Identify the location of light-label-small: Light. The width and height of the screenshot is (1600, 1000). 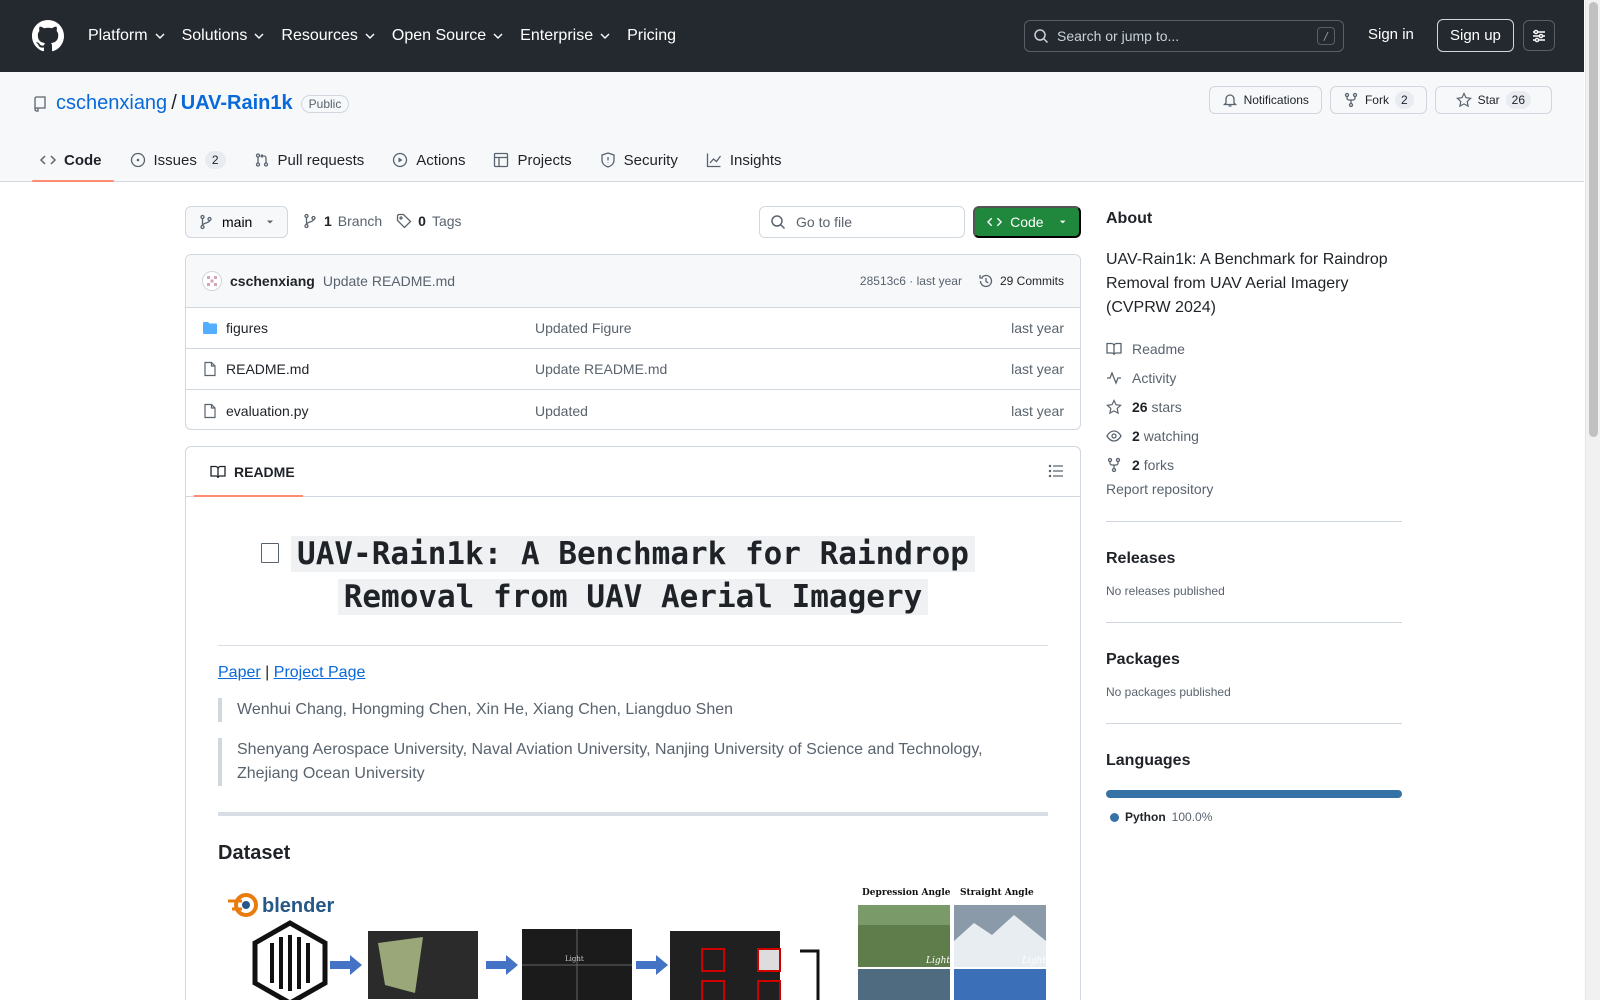
(574, 959).